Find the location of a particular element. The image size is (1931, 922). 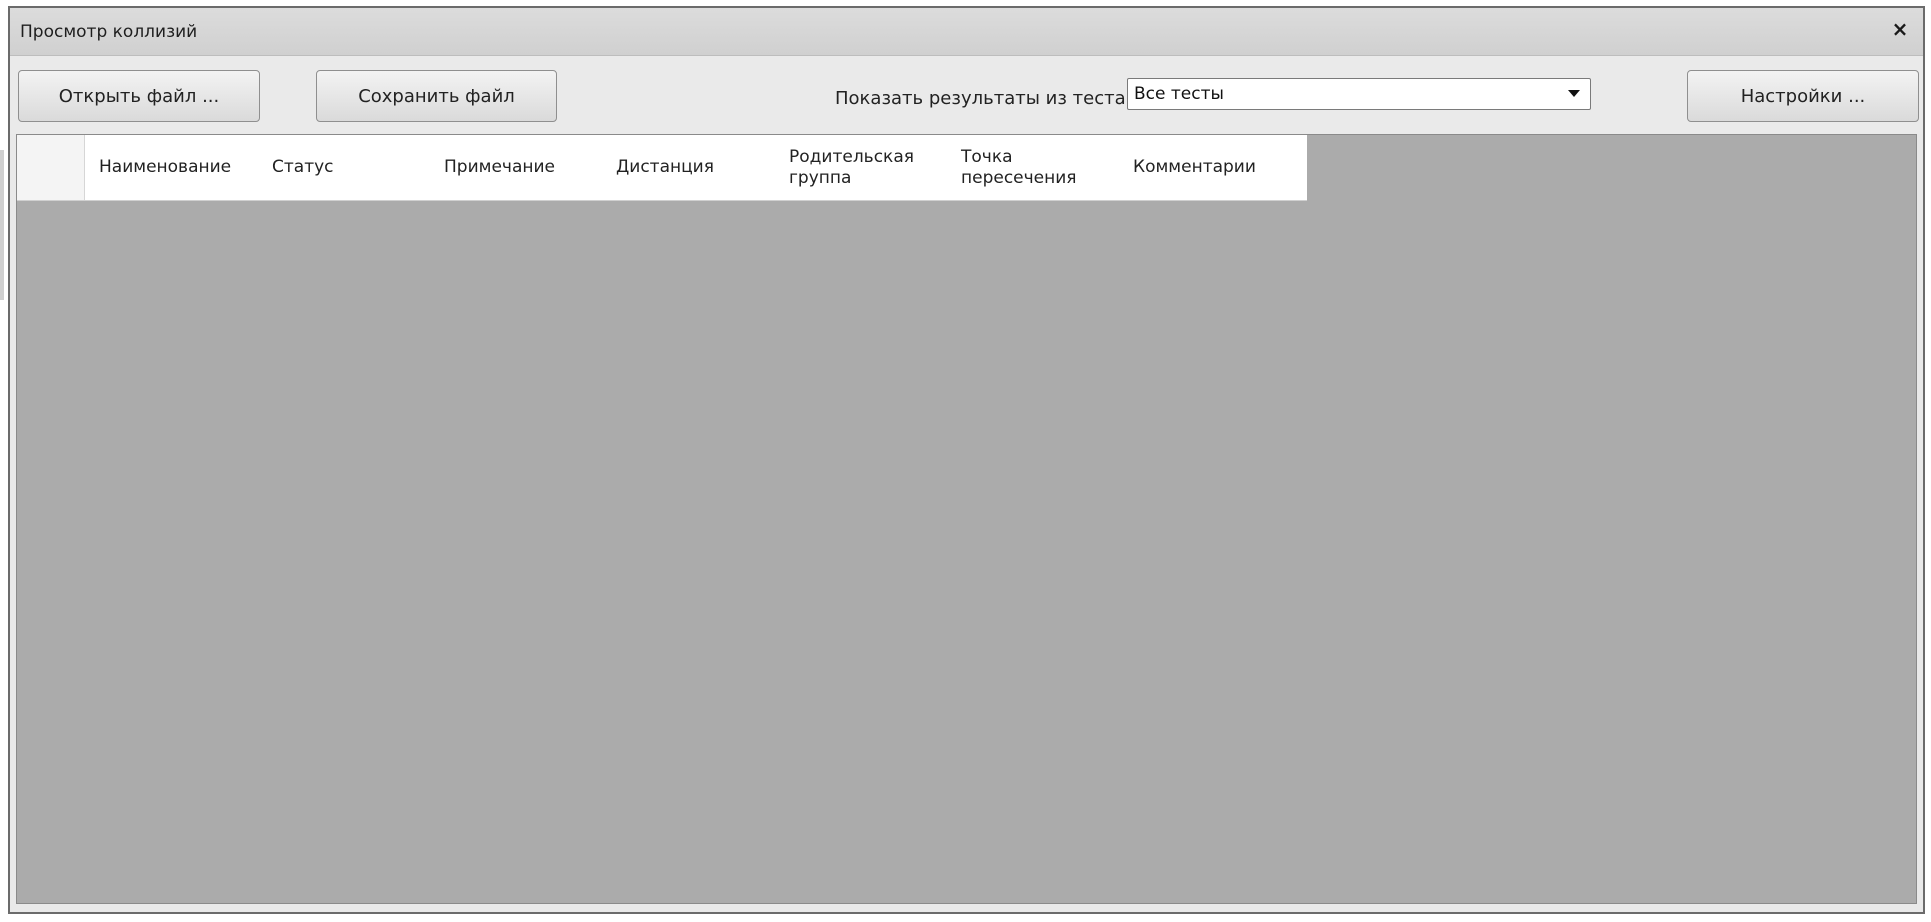

test-filter-value: Все тесты is located at coordinates (1179, 94).